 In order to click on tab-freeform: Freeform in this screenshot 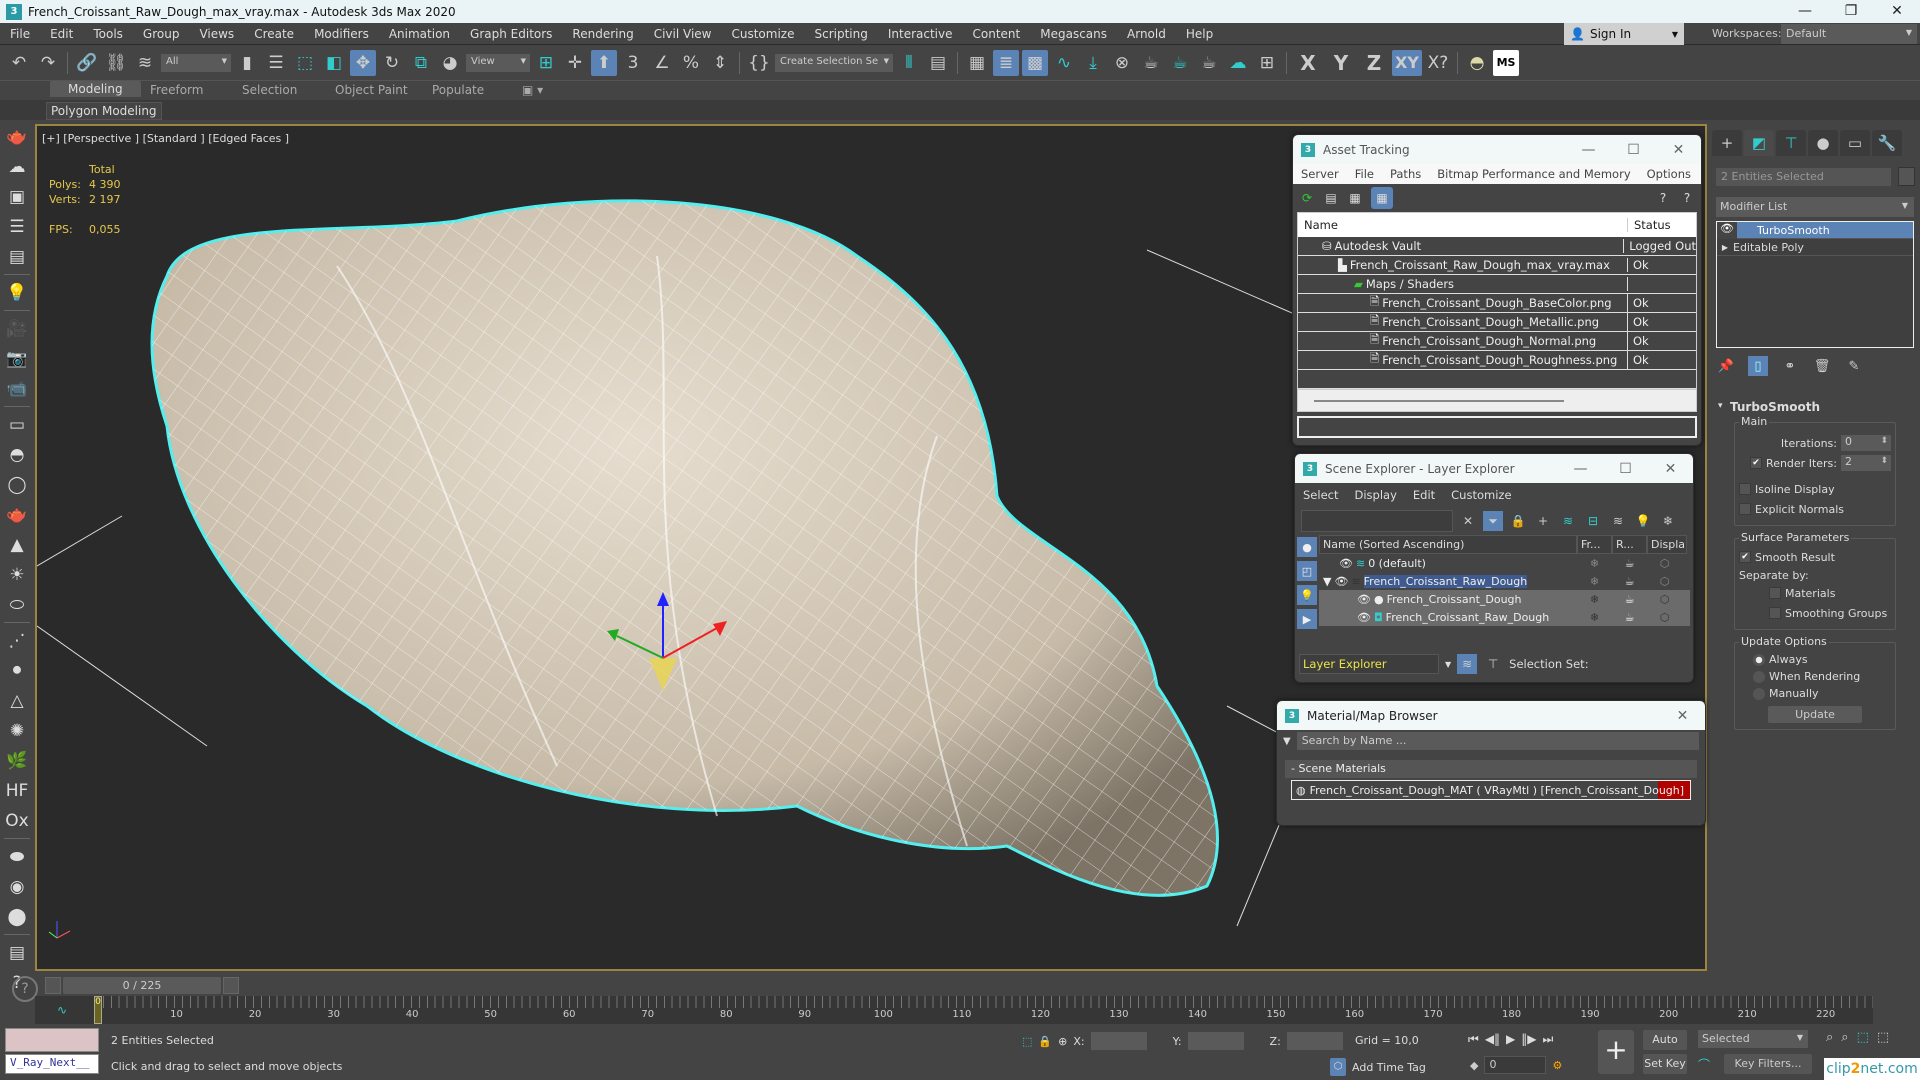, I will do `click(176, 90)`.